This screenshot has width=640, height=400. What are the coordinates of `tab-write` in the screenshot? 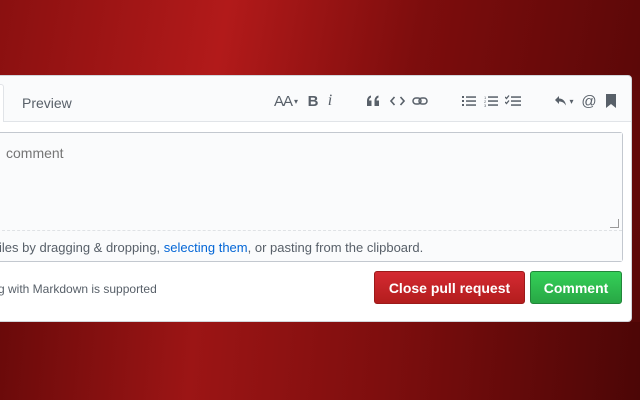 It's located at (2, 103).